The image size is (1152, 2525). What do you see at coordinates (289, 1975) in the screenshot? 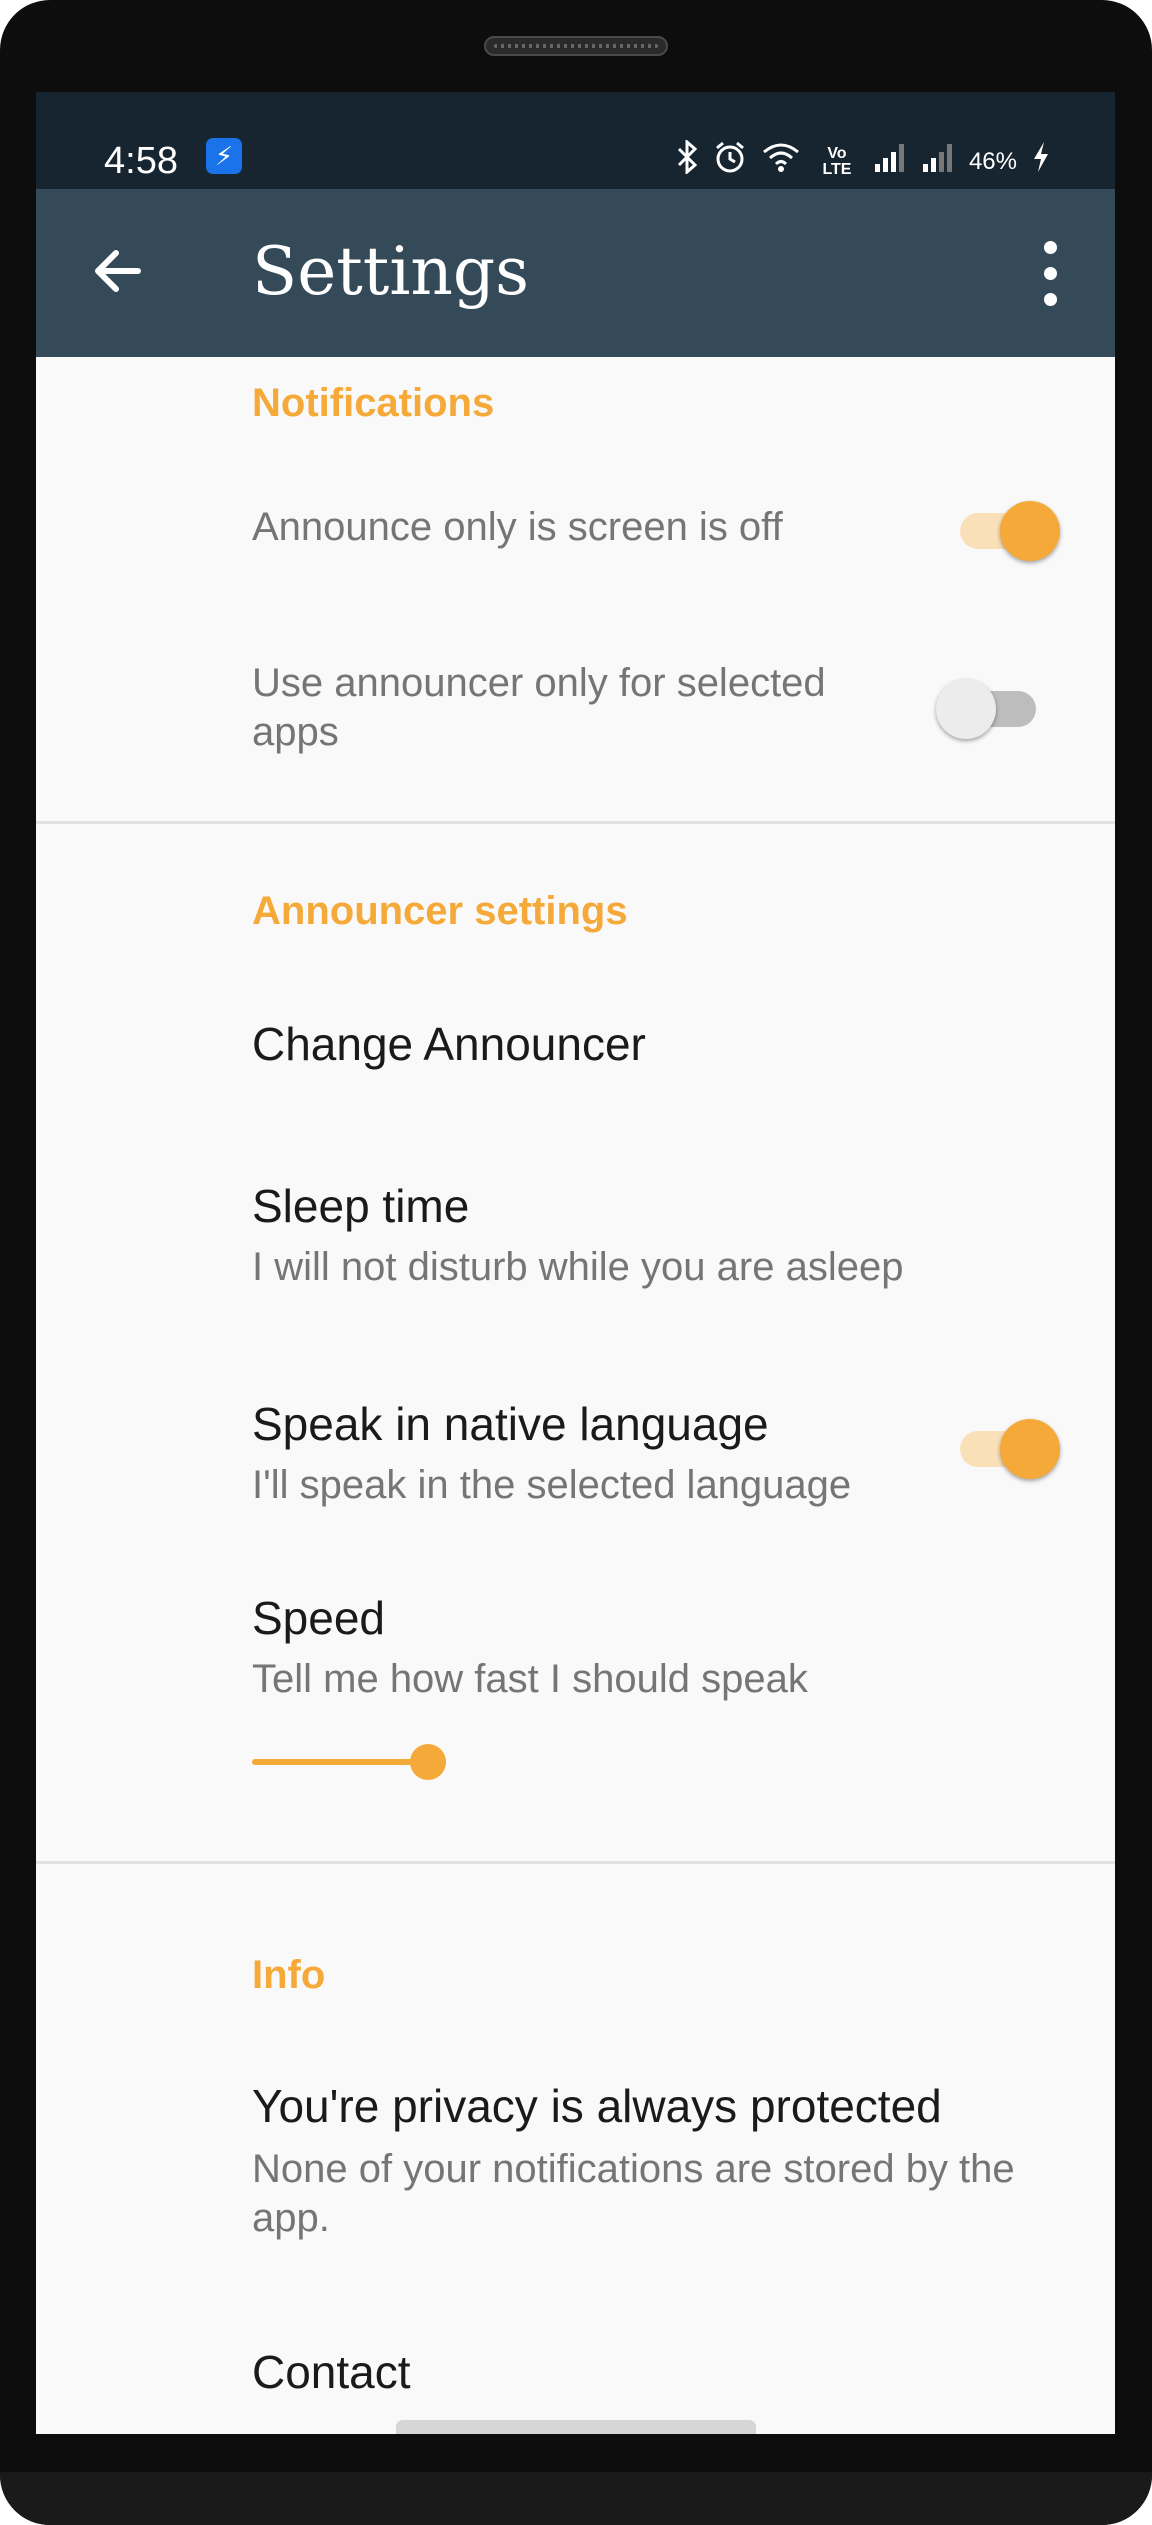
I see `section-header-info: Info` at bounding box center [289, 1975].